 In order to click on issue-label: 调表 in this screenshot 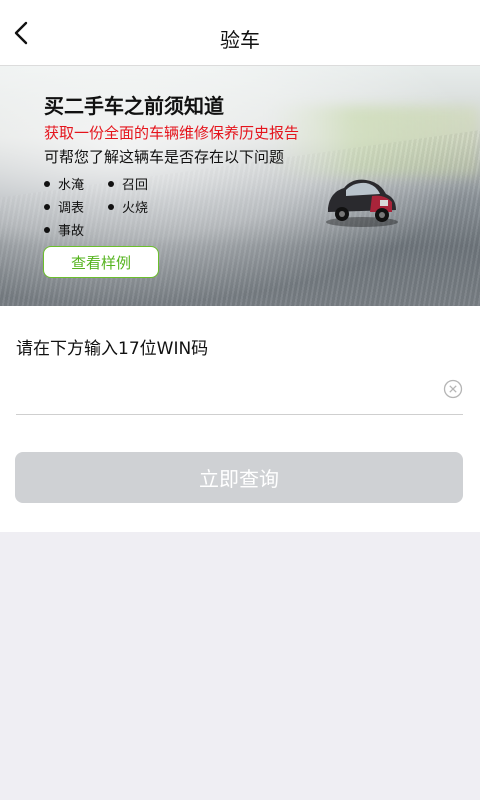, I will do `click(71, 208)`.